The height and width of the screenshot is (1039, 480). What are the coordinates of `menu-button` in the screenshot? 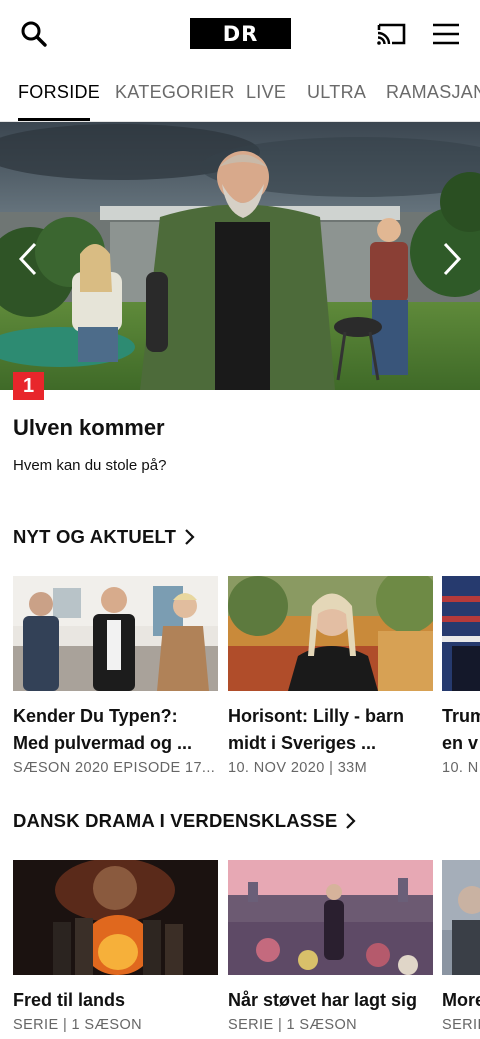 It's located at (446, 34).